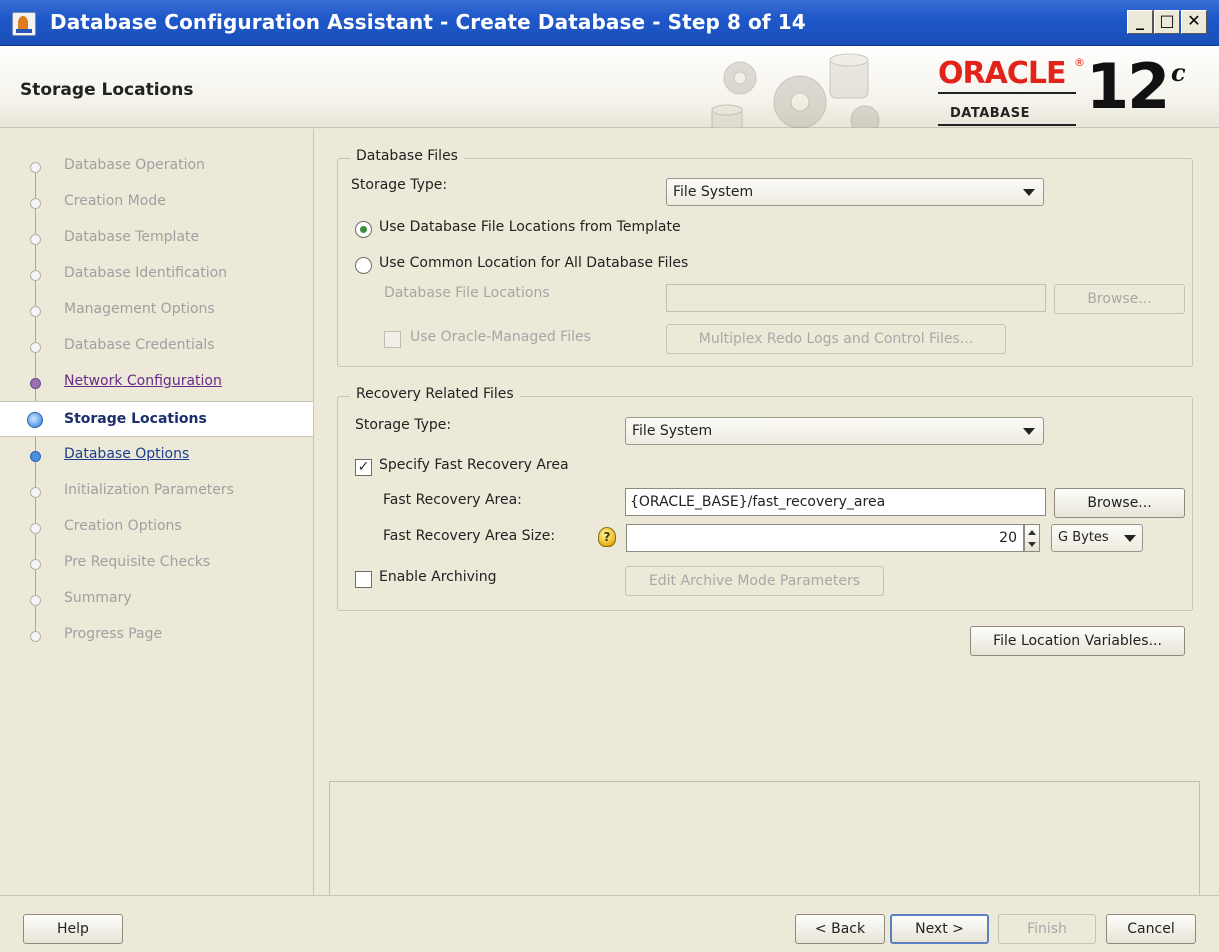  What do you see at coordinates (1008, 538) in the screenshot?
I see `fast-recovery-area-size-value: 20` at bounding box center [1008, 538].